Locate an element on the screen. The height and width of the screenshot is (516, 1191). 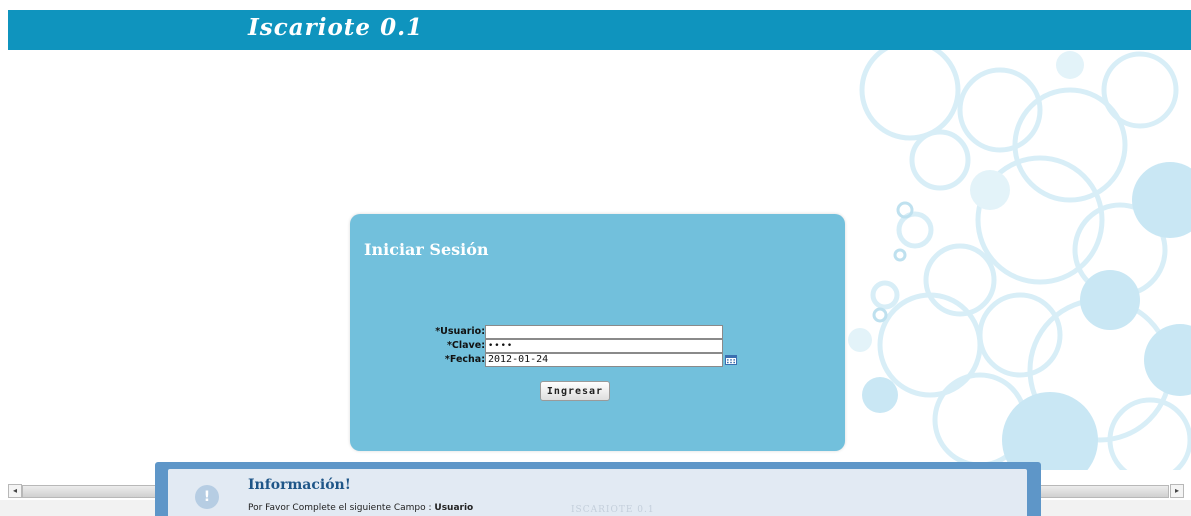
arrow-right-icon: ▸ is located at coordinates (1177, 491).